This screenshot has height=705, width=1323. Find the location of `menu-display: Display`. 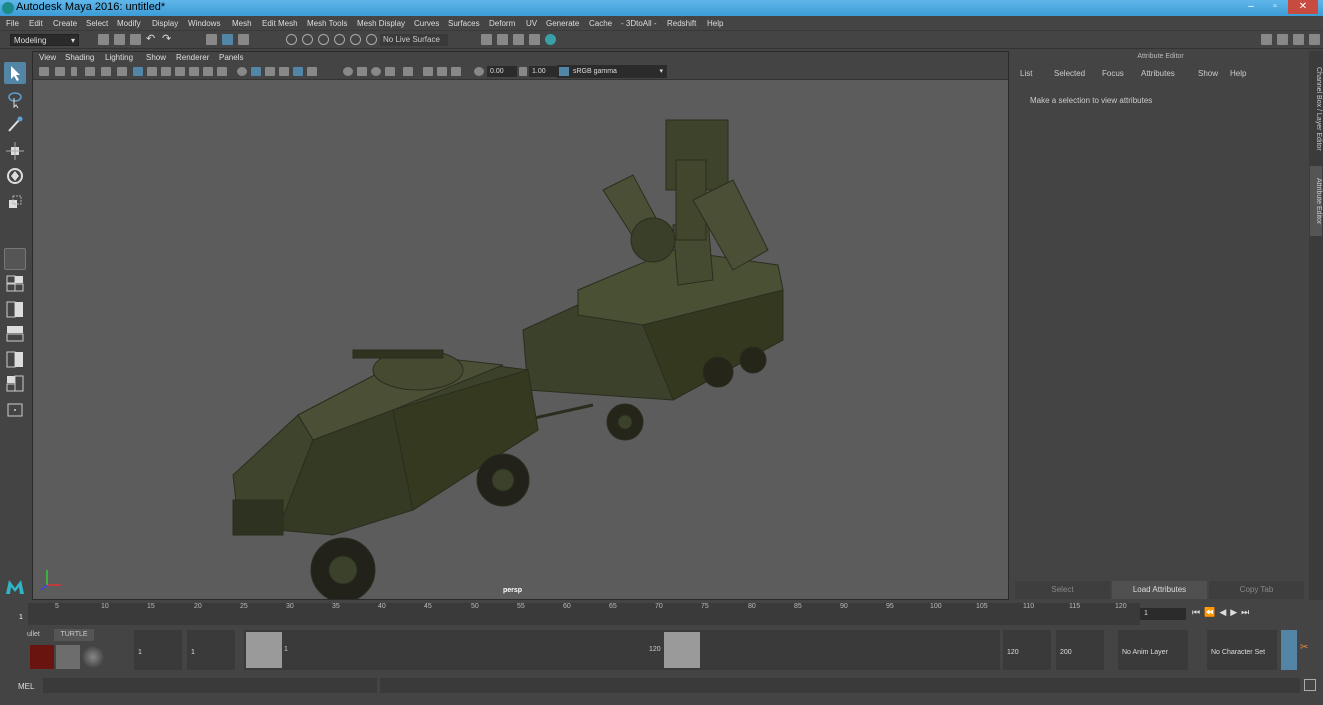

menu-display: Display is located at coordinates (165, 23).